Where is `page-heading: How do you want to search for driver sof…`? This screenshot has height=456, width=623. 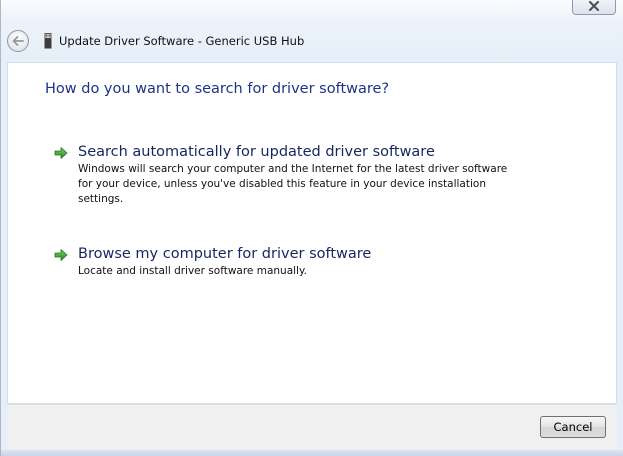
page-heading: How do you want to search for driver sof… is located at coordinates (217, 89).